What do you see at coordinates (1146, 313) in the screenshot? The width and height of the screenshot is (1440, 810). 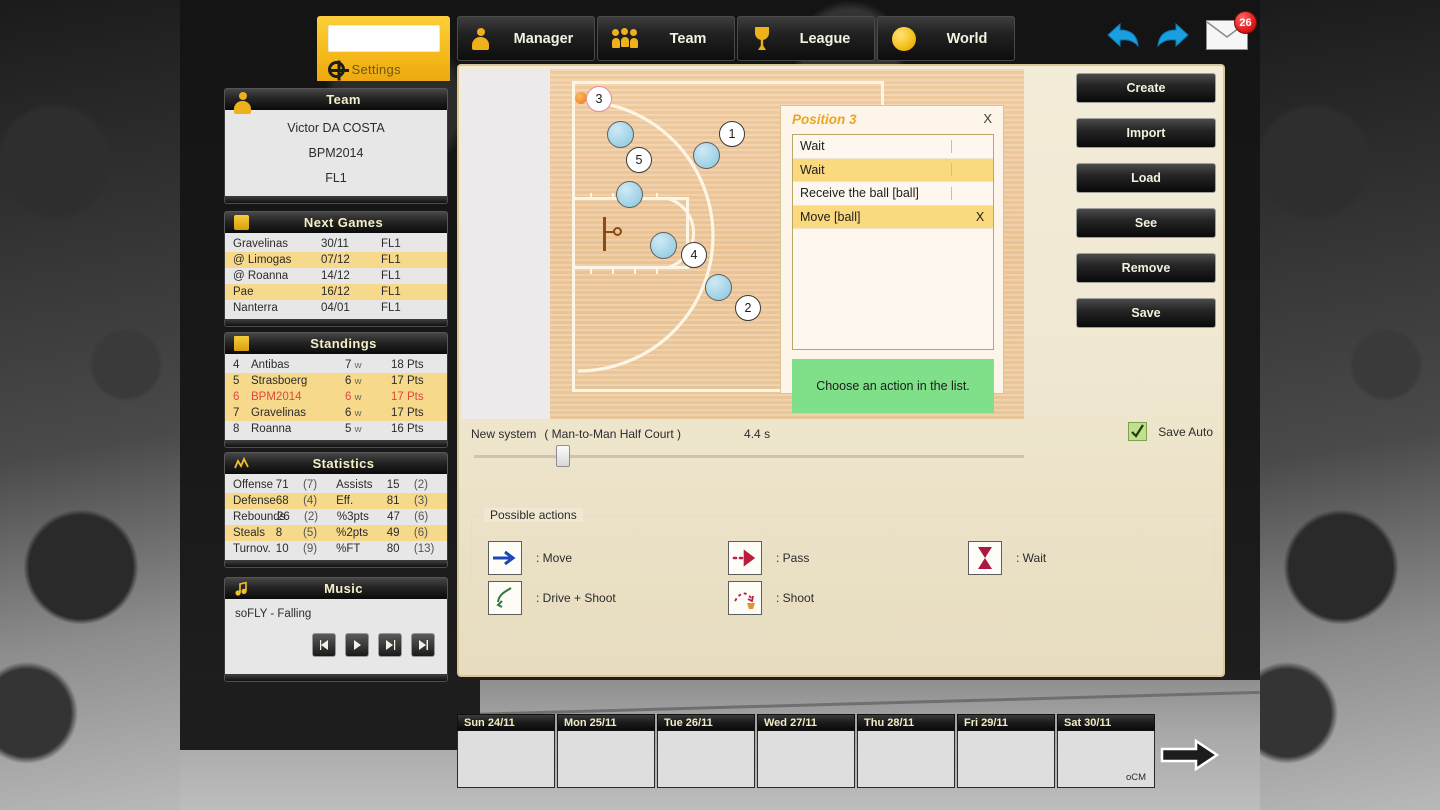 I see `save-button: Save` at bounding box center [1146, 313].